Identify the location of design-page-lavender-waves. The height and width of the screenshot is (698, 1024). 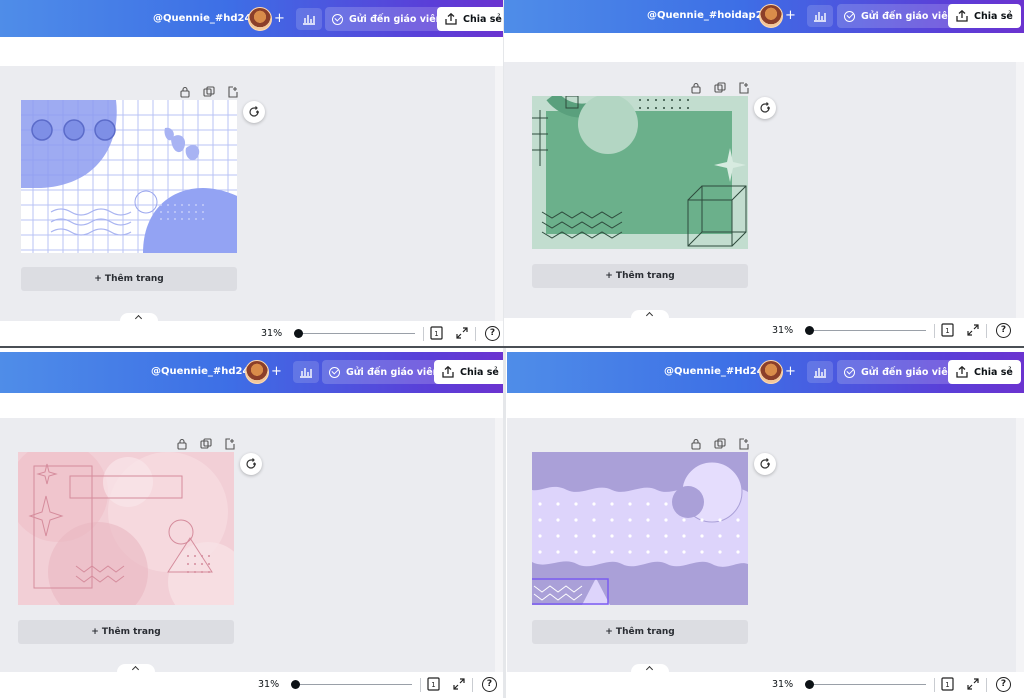
(640, 528).